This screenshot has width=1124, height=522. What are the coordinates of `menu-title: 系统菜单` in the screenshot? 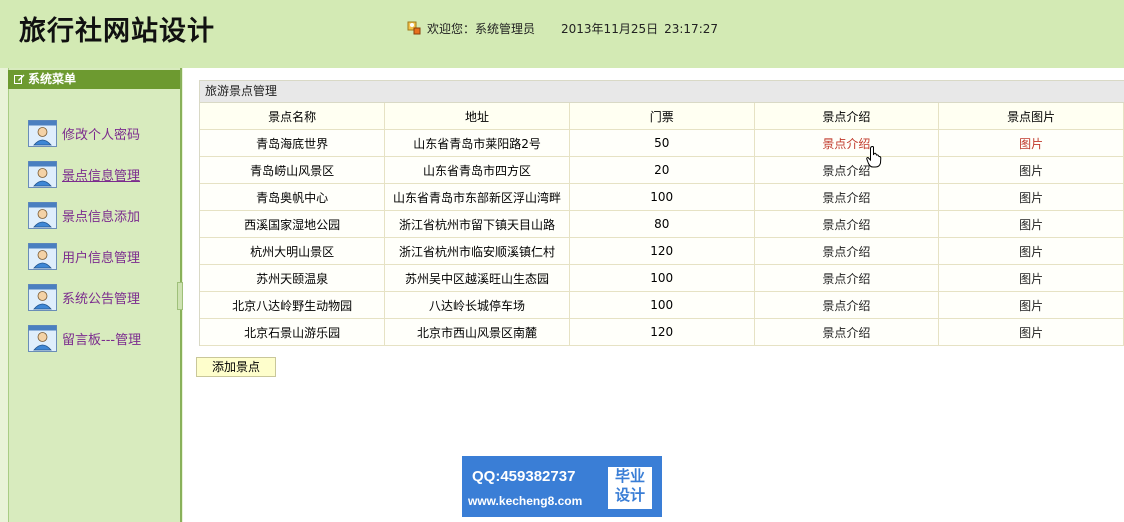 It's located at (52, 79).